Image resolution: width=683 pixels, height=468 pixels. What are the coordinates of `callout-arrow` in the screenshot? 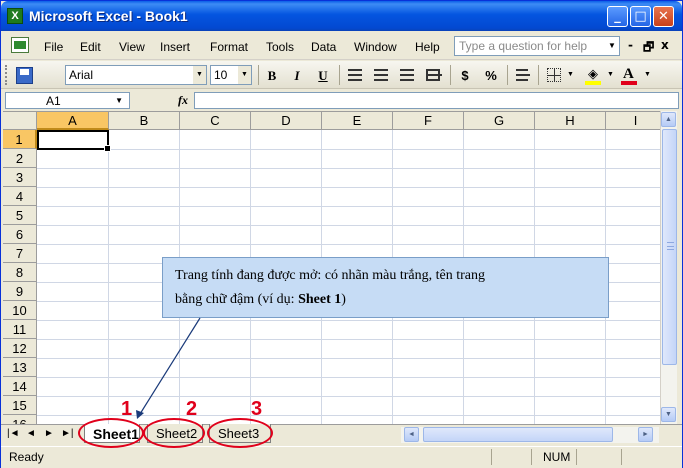 It's located at (168, 368).